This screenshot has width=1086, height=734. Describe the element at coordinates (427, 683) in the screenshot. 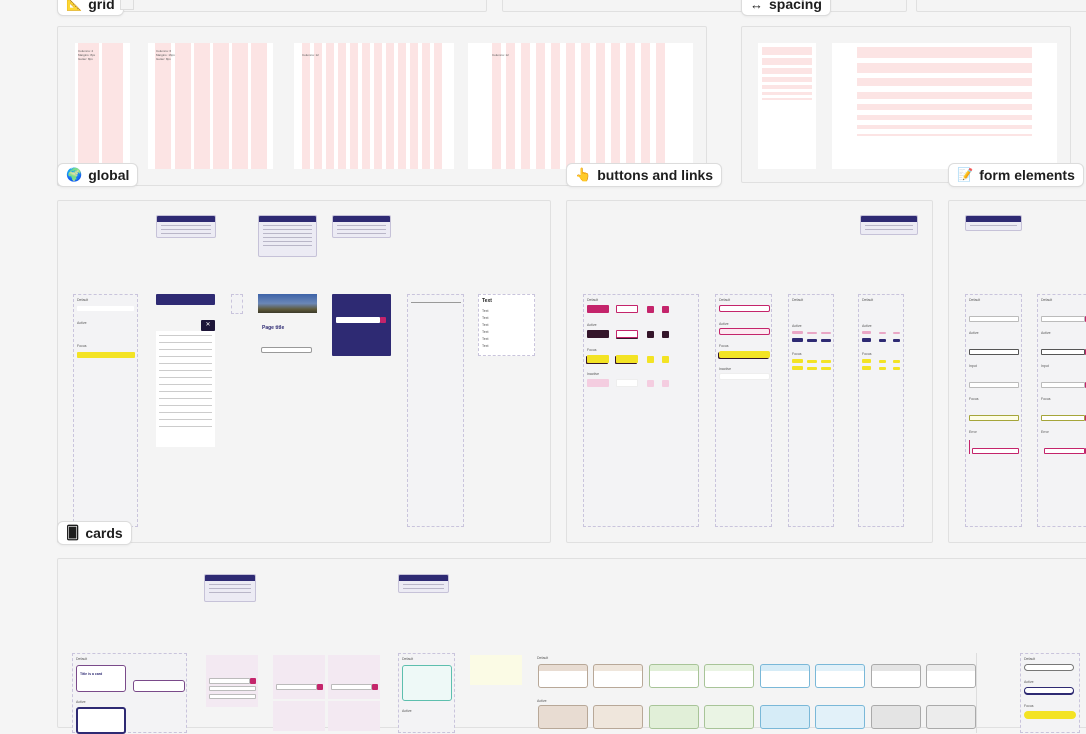

I see `project-card` at that location.